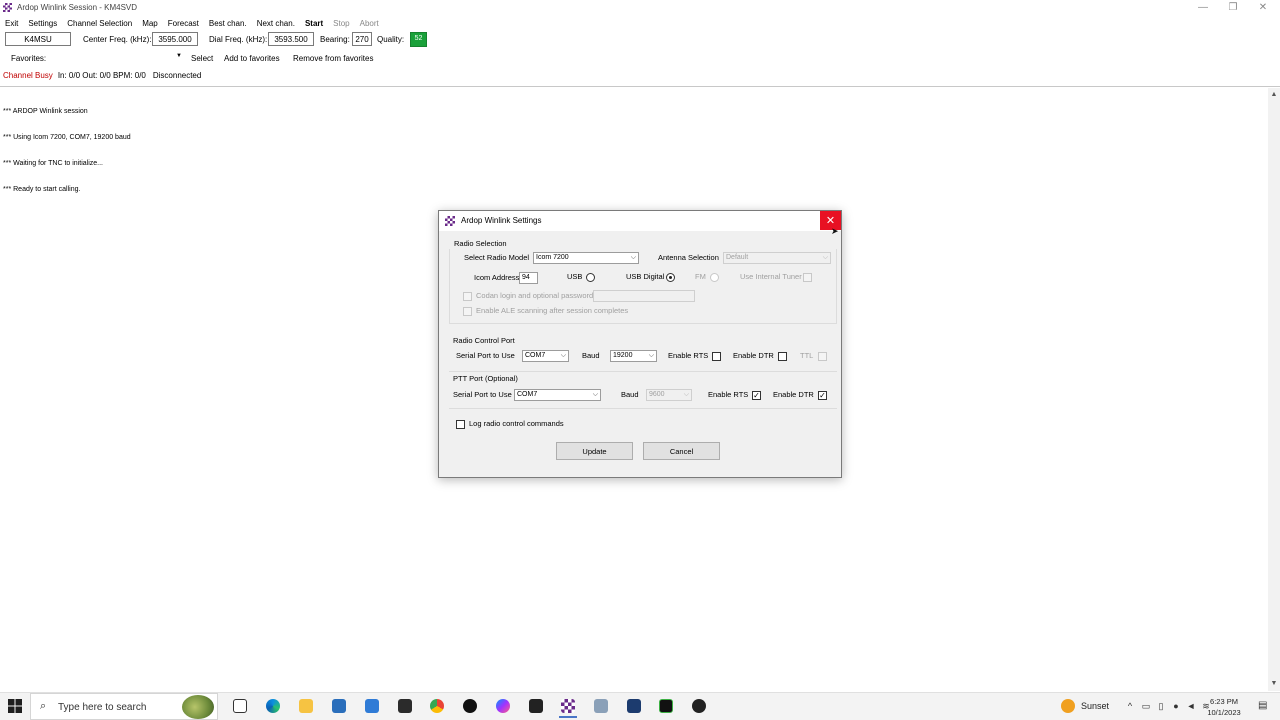  I want to click on add-to-favorites-button: Add to favorites, so click(252, 58).